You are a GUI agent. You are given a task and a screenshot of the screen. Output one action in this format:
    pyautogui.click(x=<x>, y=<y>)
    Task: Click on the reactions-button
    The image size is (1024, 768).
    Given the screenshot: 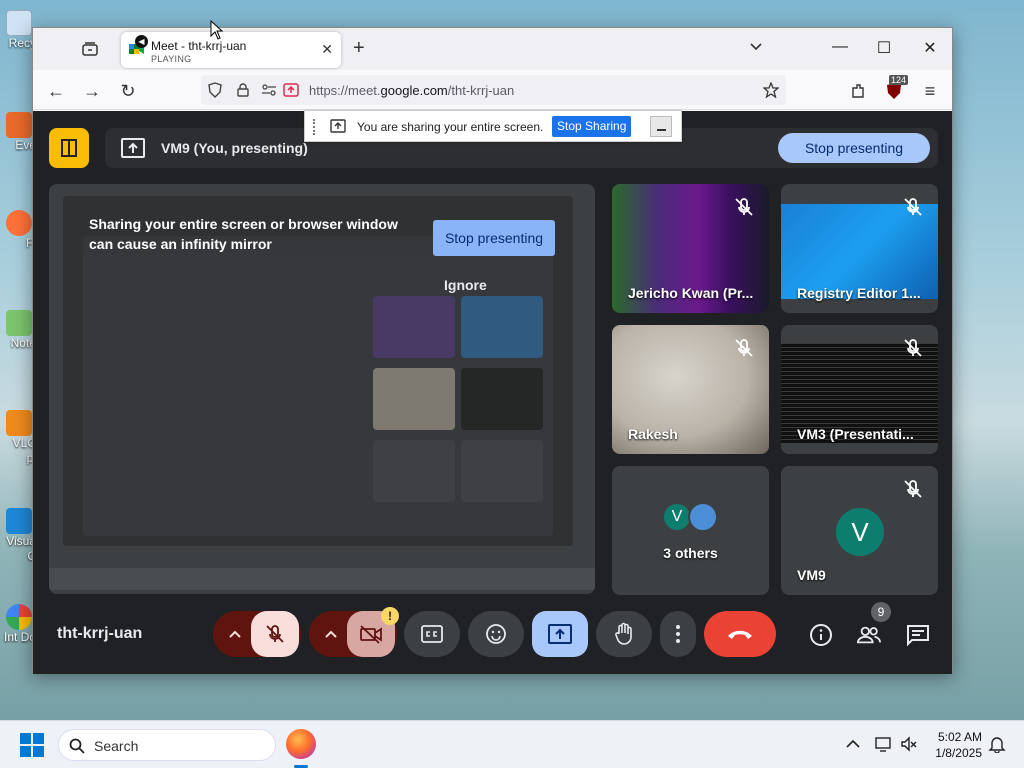 What is the action you would take?
    pyautogui.click(x=496, y=634)
    